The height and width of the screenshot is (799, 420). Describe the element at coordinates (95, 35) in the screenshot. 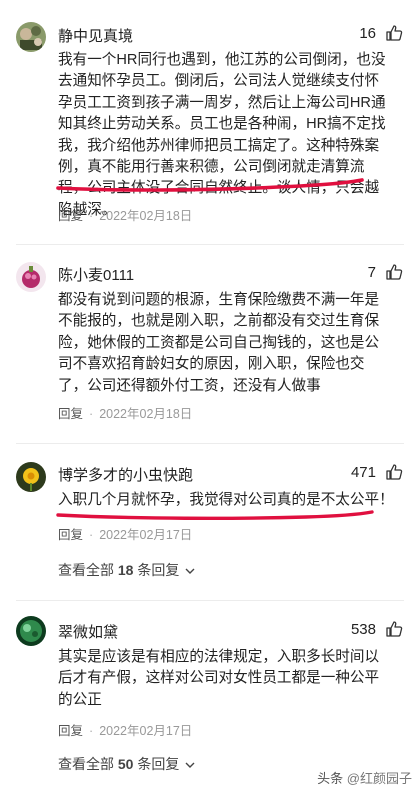

I see `username: 静中见真境` at that location.